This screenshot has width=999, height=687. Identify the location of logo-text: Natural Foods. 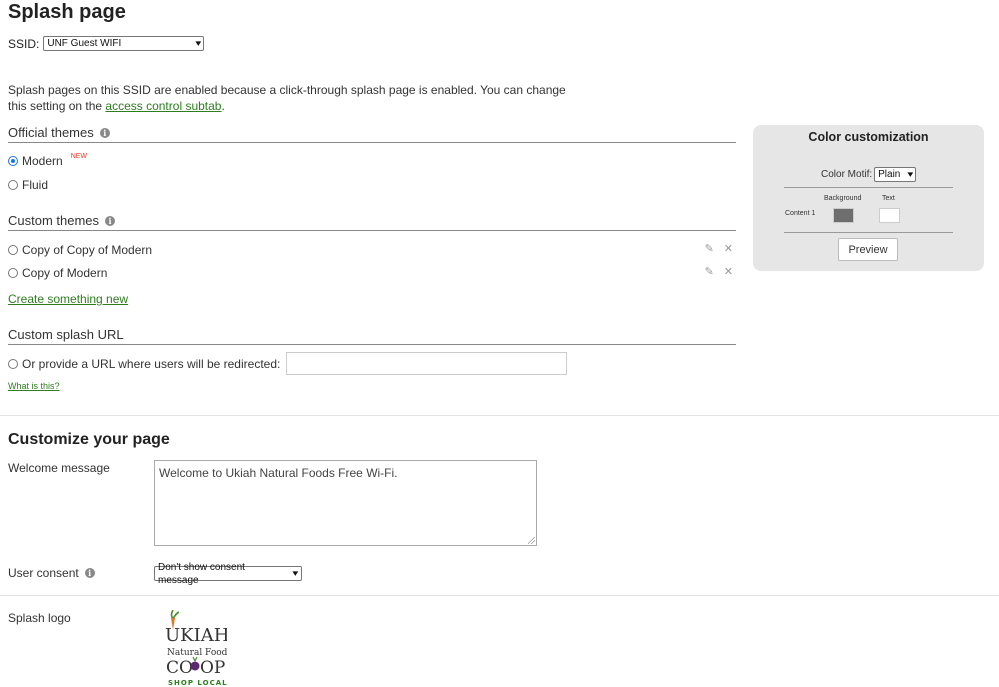
(197, 653).